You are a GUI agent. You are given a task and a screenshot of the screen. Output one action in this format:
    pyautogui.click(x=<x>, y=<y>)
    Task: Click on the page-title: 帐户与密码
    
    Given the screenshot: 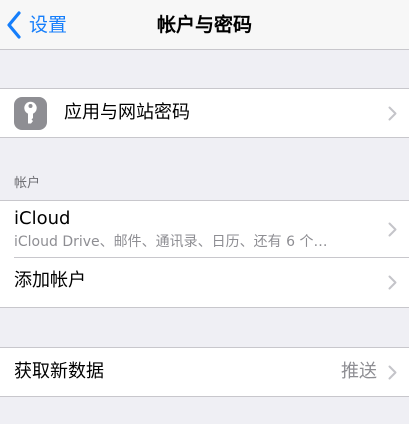 What is the action you would take?
    pyautogui.click(x=204, y=25)
    